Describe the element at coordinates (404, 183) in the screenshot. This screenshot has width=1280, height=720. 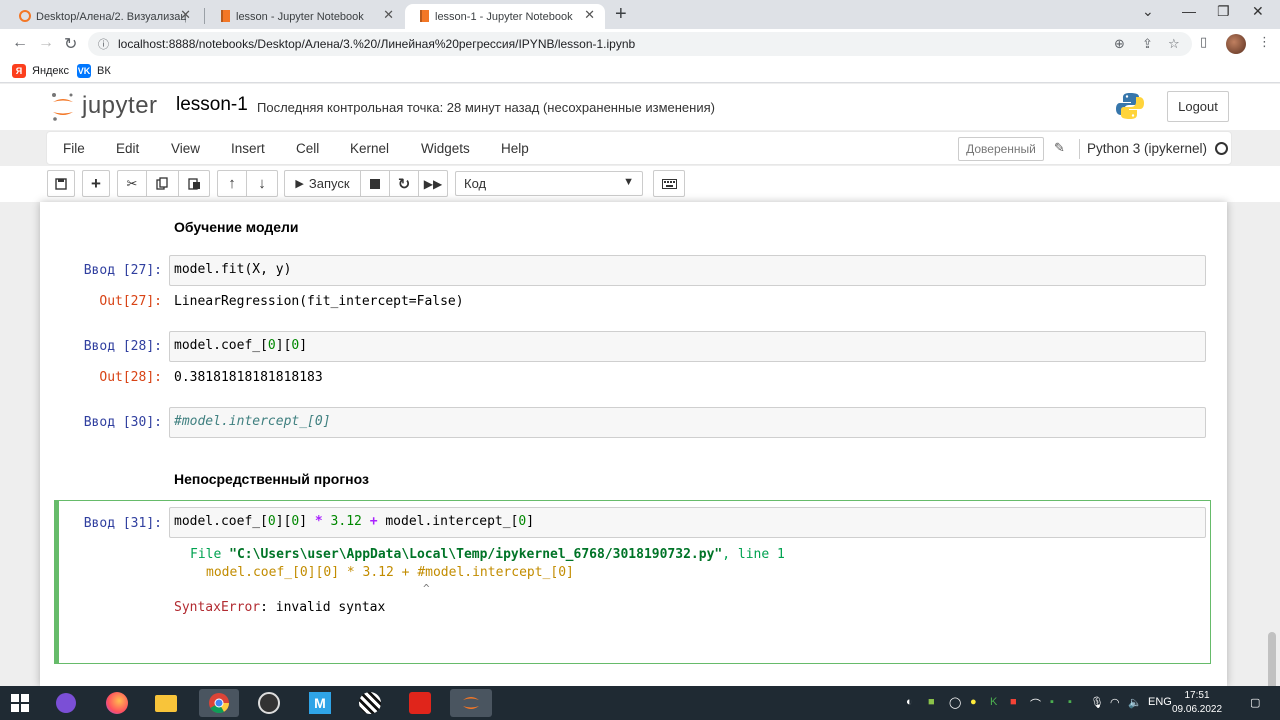
I see `restart-button: ↻` at that location.